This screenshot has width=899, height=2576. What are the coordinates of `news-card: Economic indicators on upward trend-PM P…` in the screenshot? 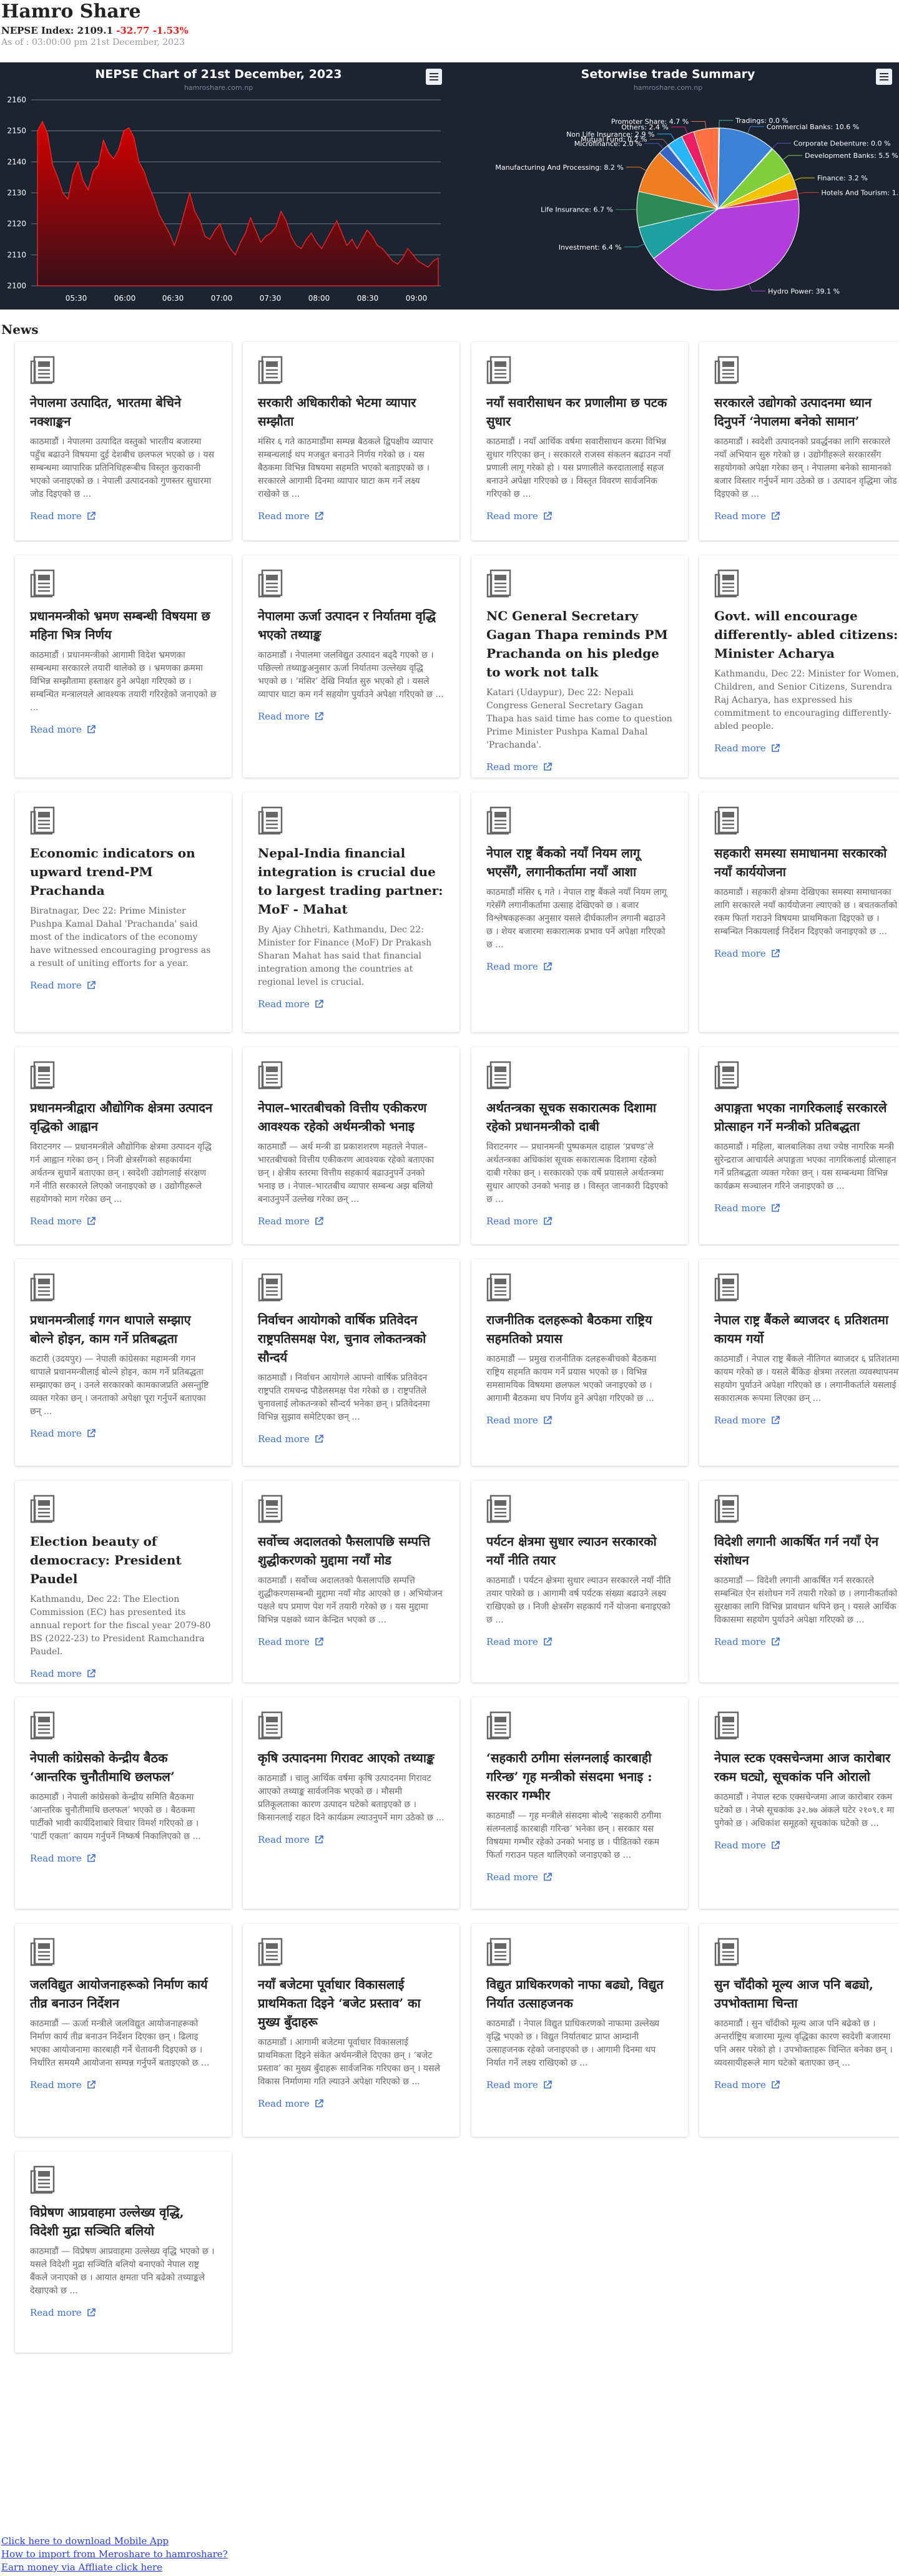 It's located at (123, 912).